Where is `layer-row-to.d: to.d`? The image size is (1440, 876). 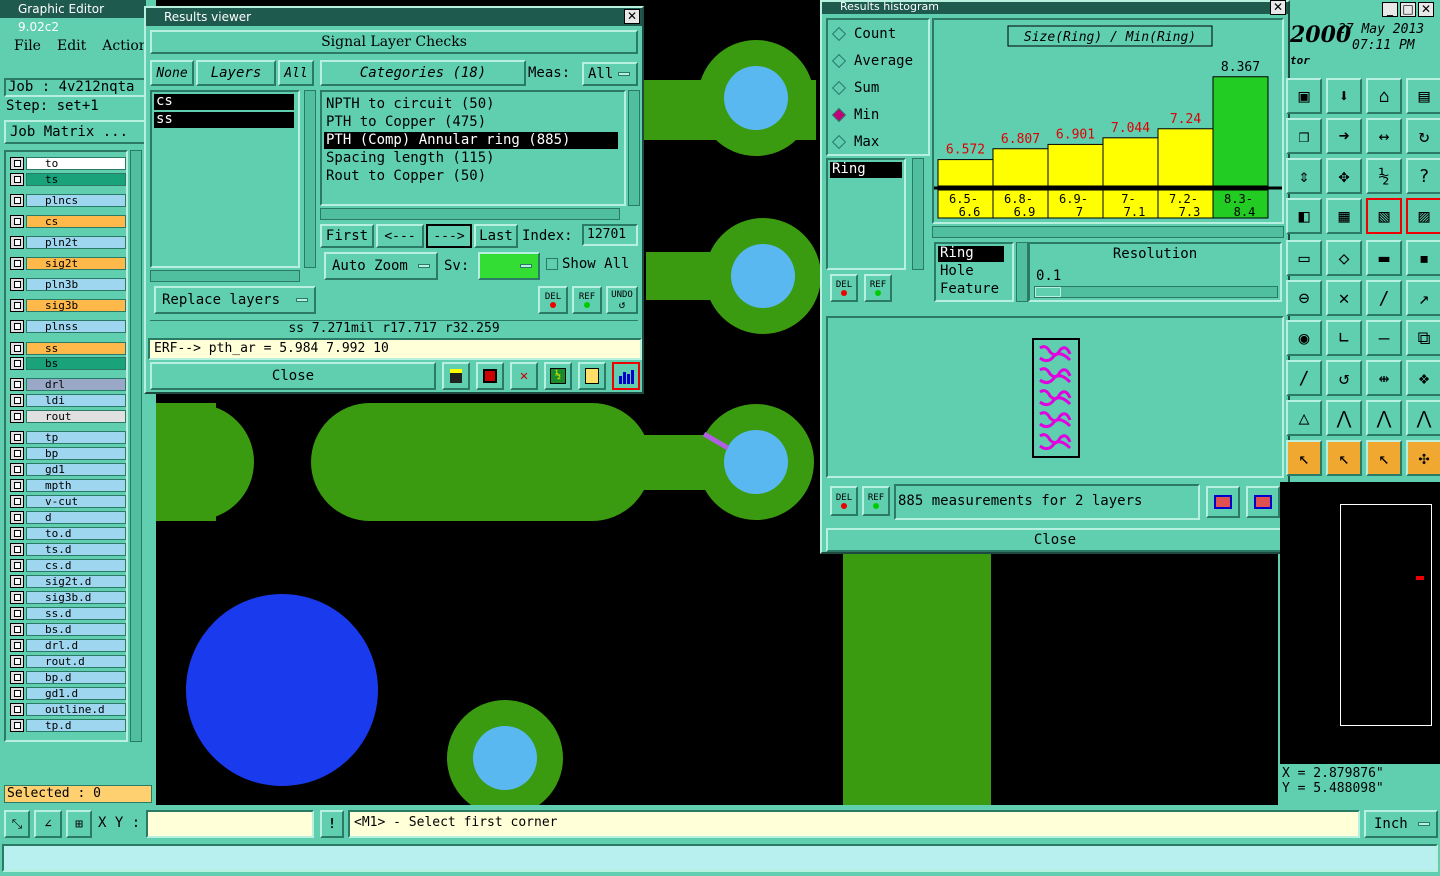 layer-row-to.d: to.d is located at coordinates (68, 533).